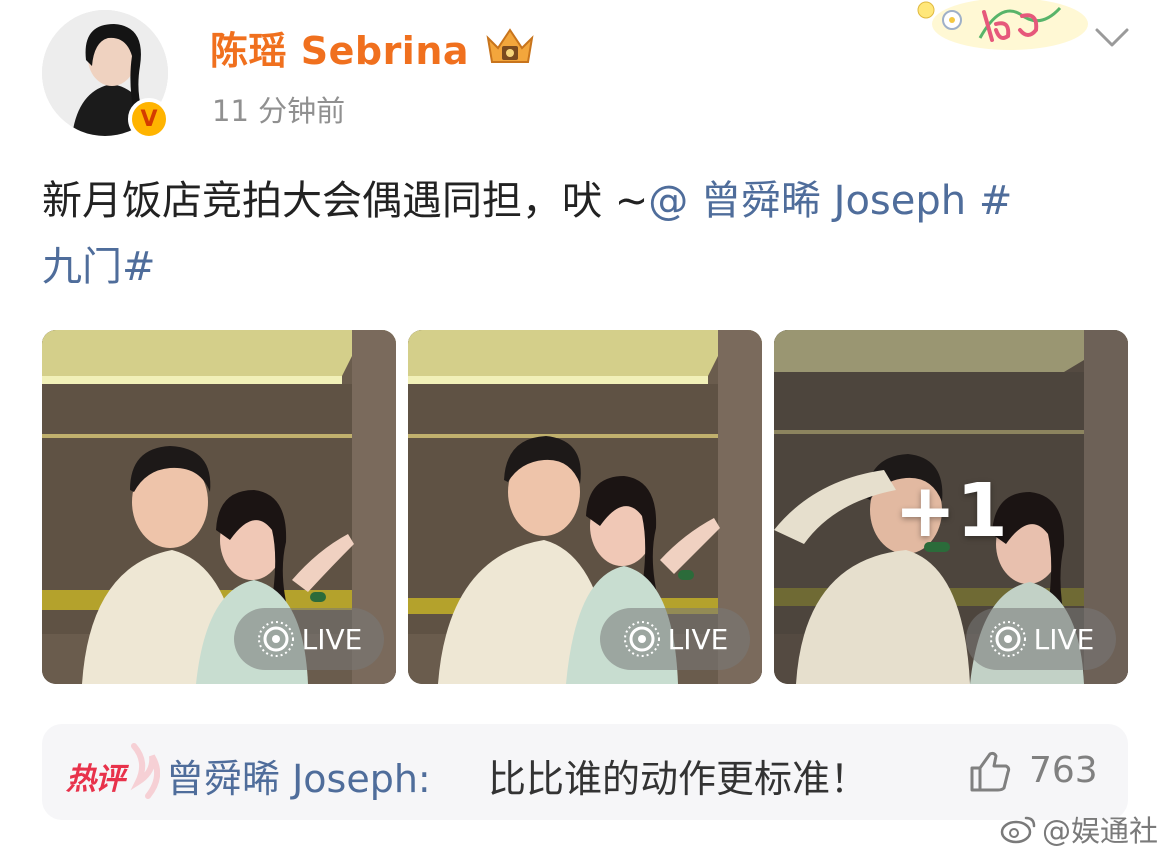 The image size is (1170, 854). I want to click on mention-link: @ 曾舜晞 Joseph, so click(807, 201).